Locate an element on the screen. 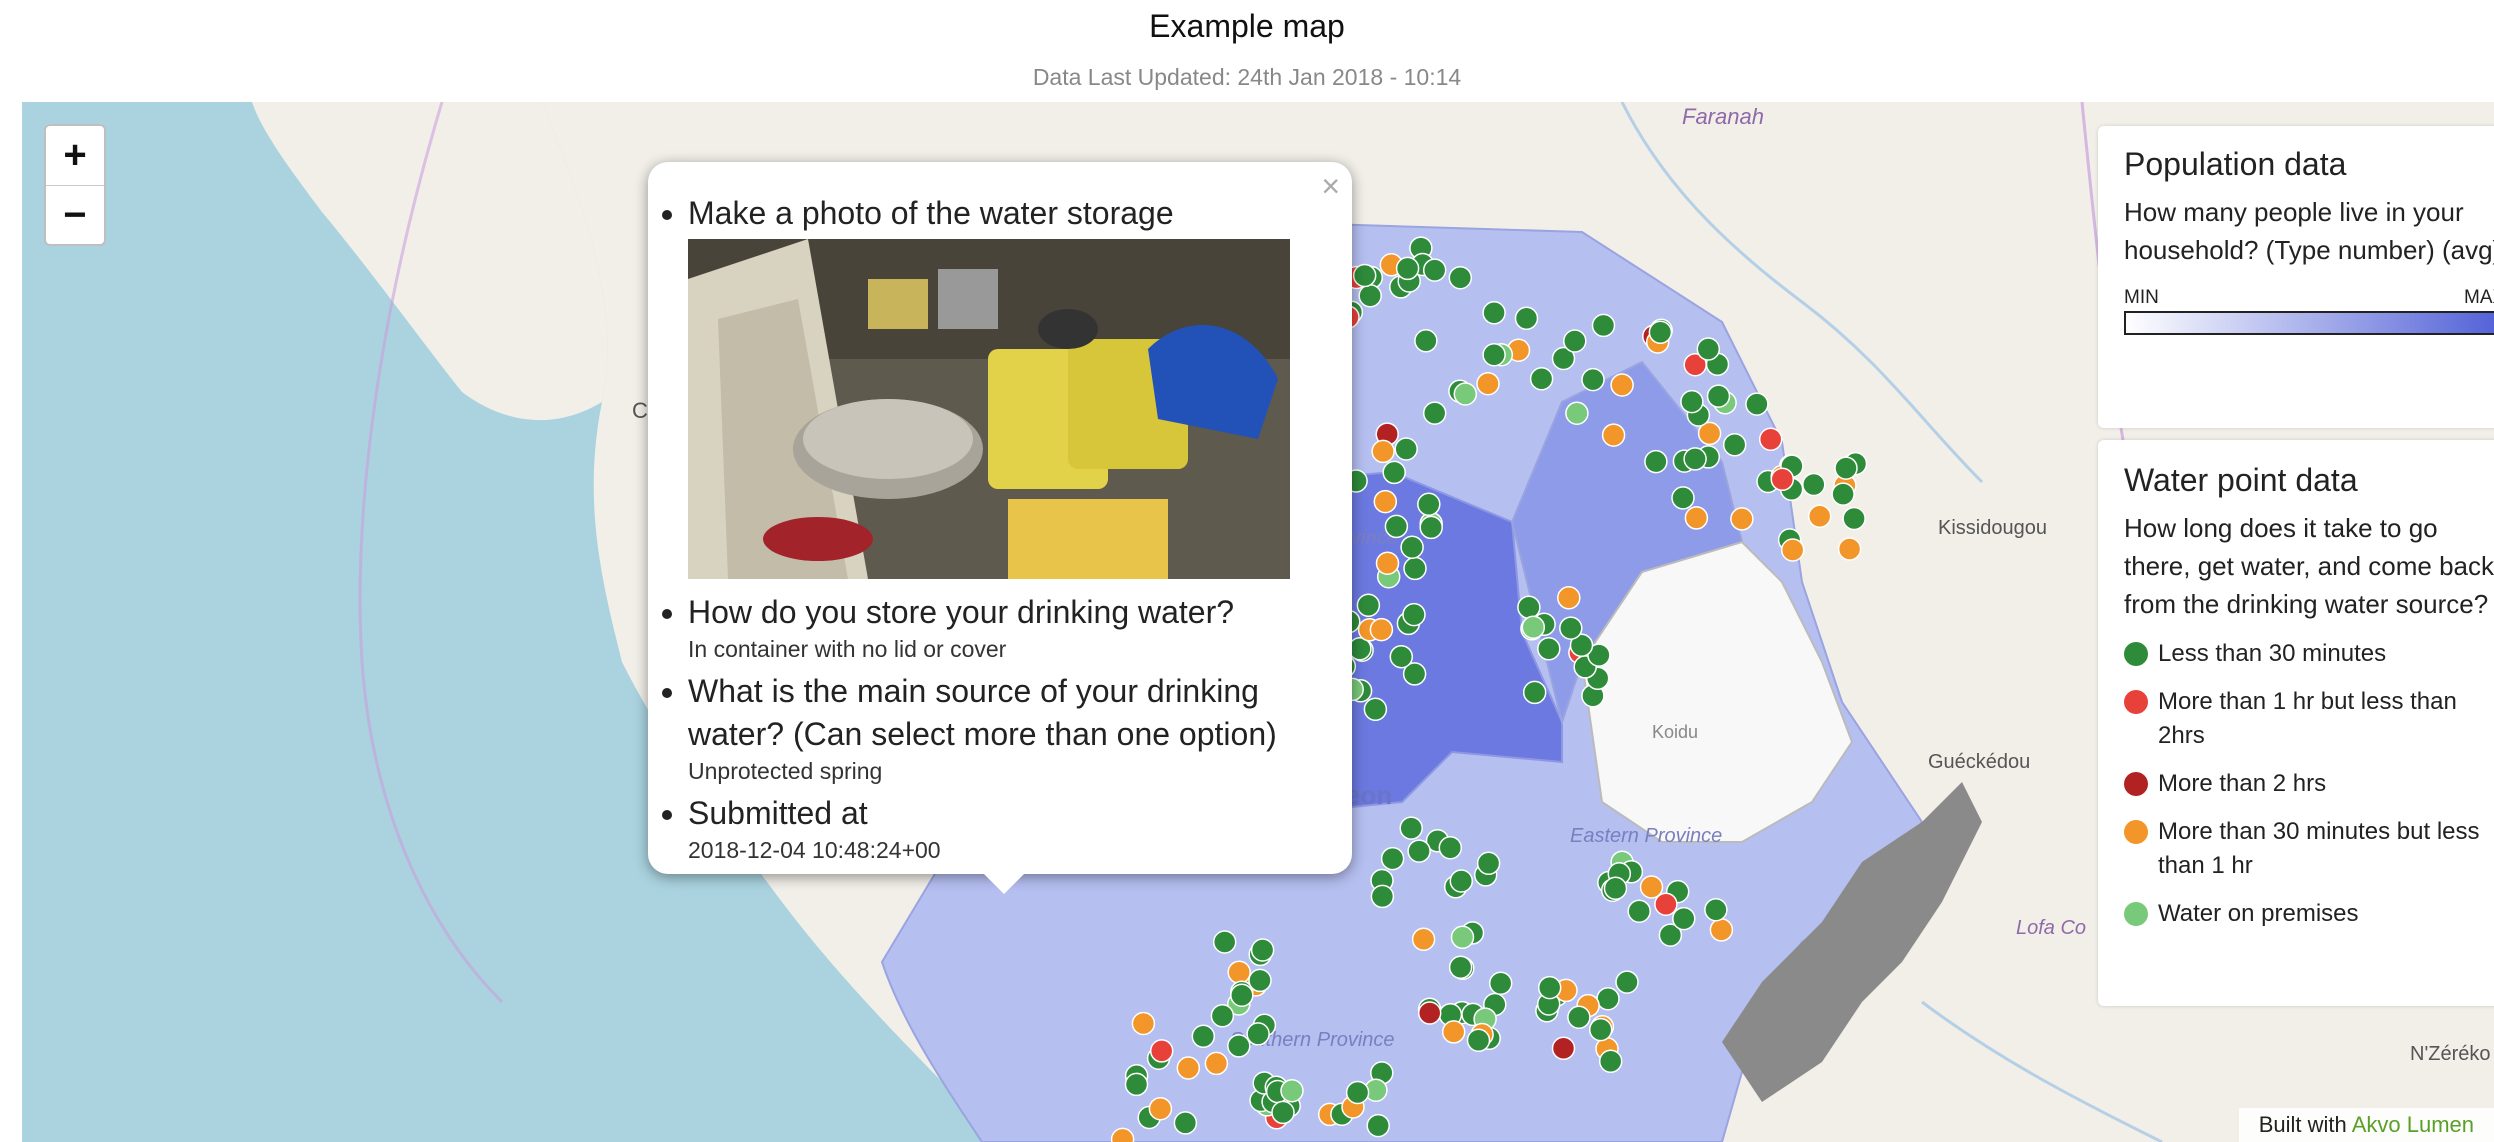 The height and width of the screenshot is (1142, 2494). akvo-lumen-link: Akvo Lumen is located at coordinates (2413, 1124).